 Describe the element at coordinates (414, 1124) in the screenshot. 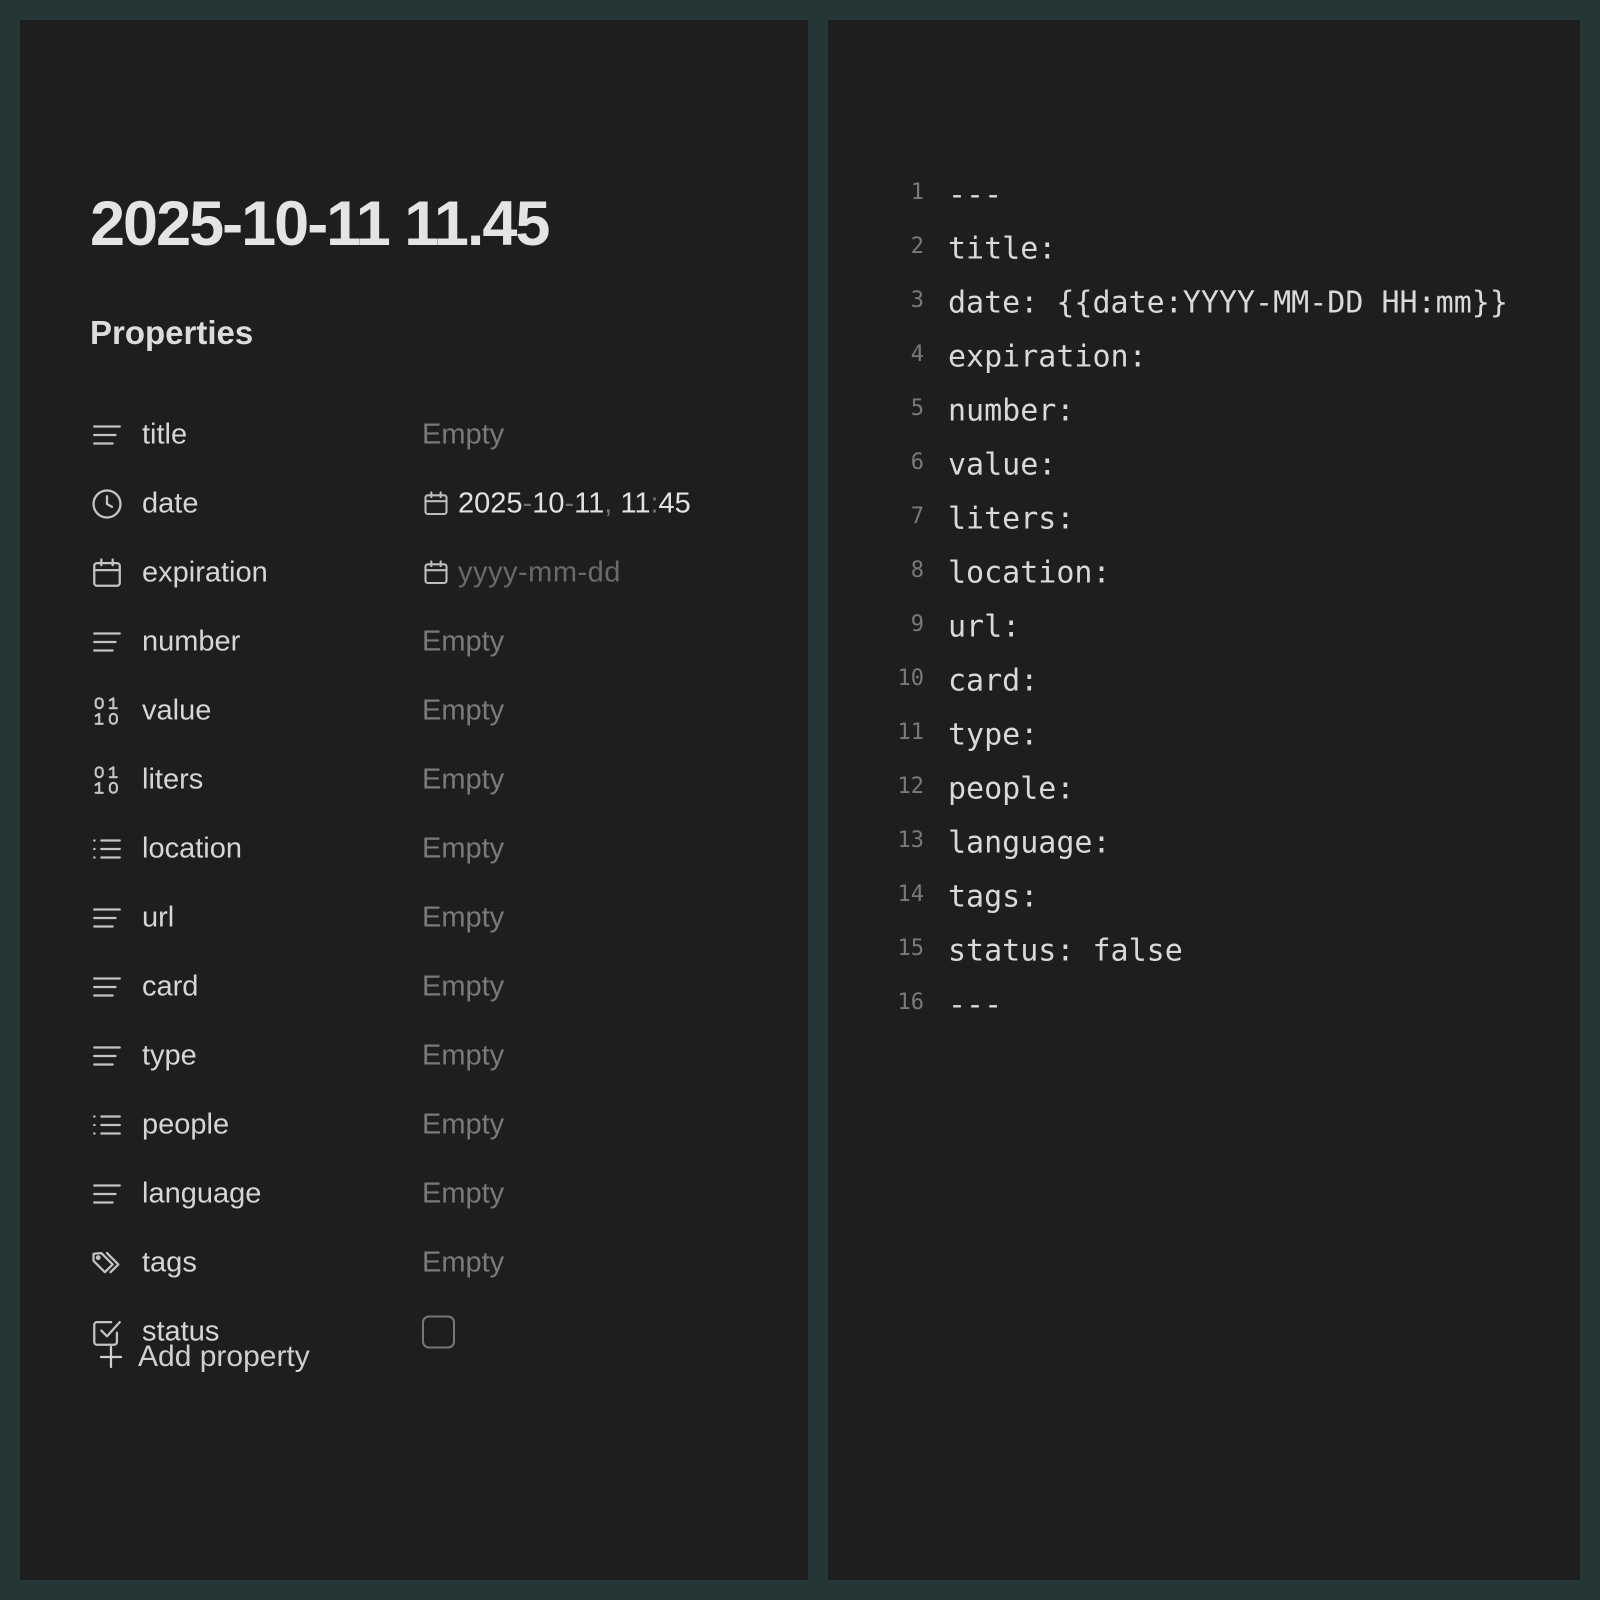

I see `property-row-people: people Empty` at that location.